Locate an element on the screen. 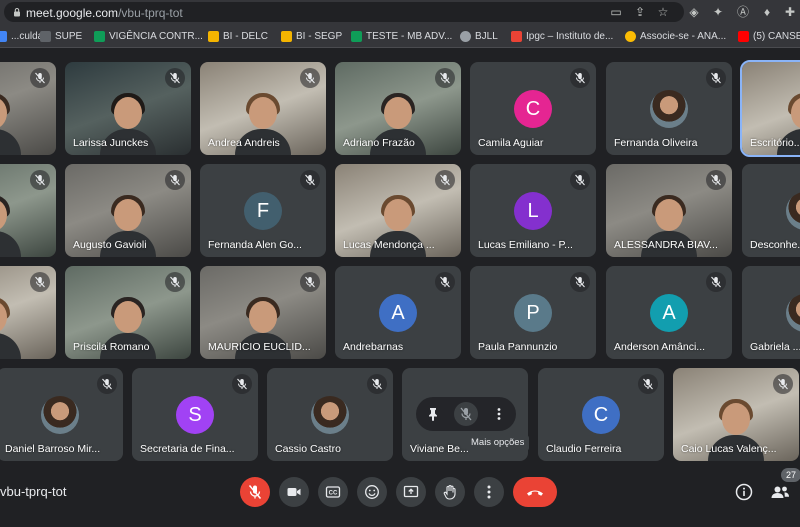 Image resolution: width=800 pixels, height=527 pixels. participant-tile: Fernanda Oliveira is located at coordinates (669, 108).